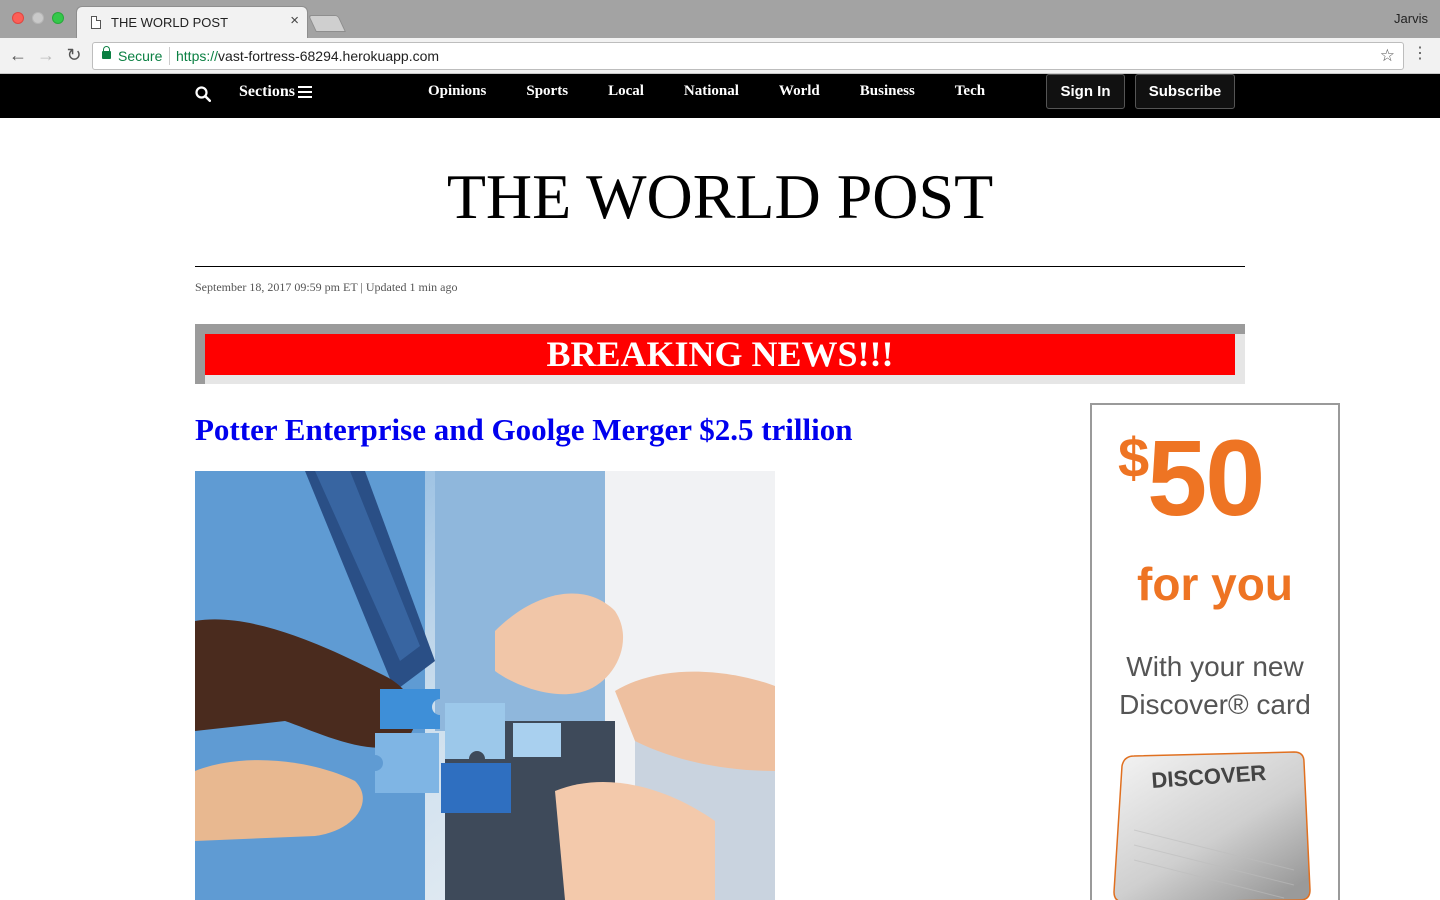 The height and width of the screenshot is (900, 1440). I want to click on minimize-window-button, so click(38, 18).